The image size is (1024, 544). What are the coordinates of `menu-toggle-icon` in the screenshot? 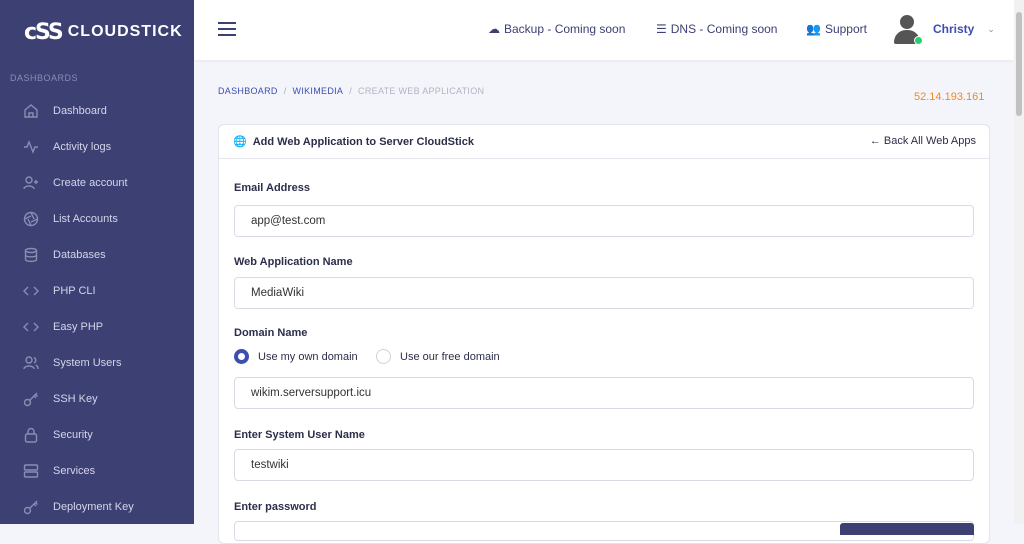 It's located at (227, 29).